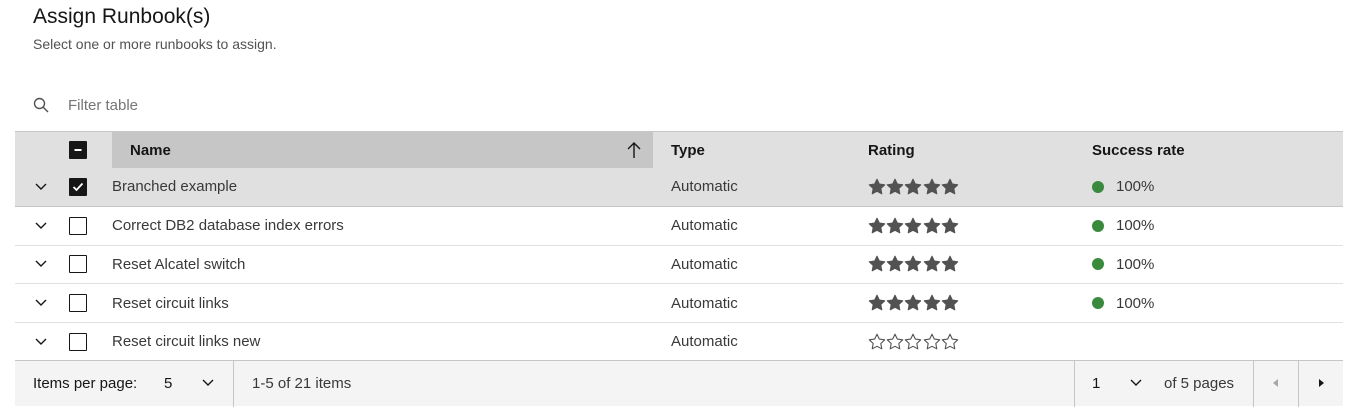 The height and width of the screenshot is (412, 1353). Describe the element at coordinates (175, 187) in the screenshot. I see `runbook-name: Branched example` at that location.